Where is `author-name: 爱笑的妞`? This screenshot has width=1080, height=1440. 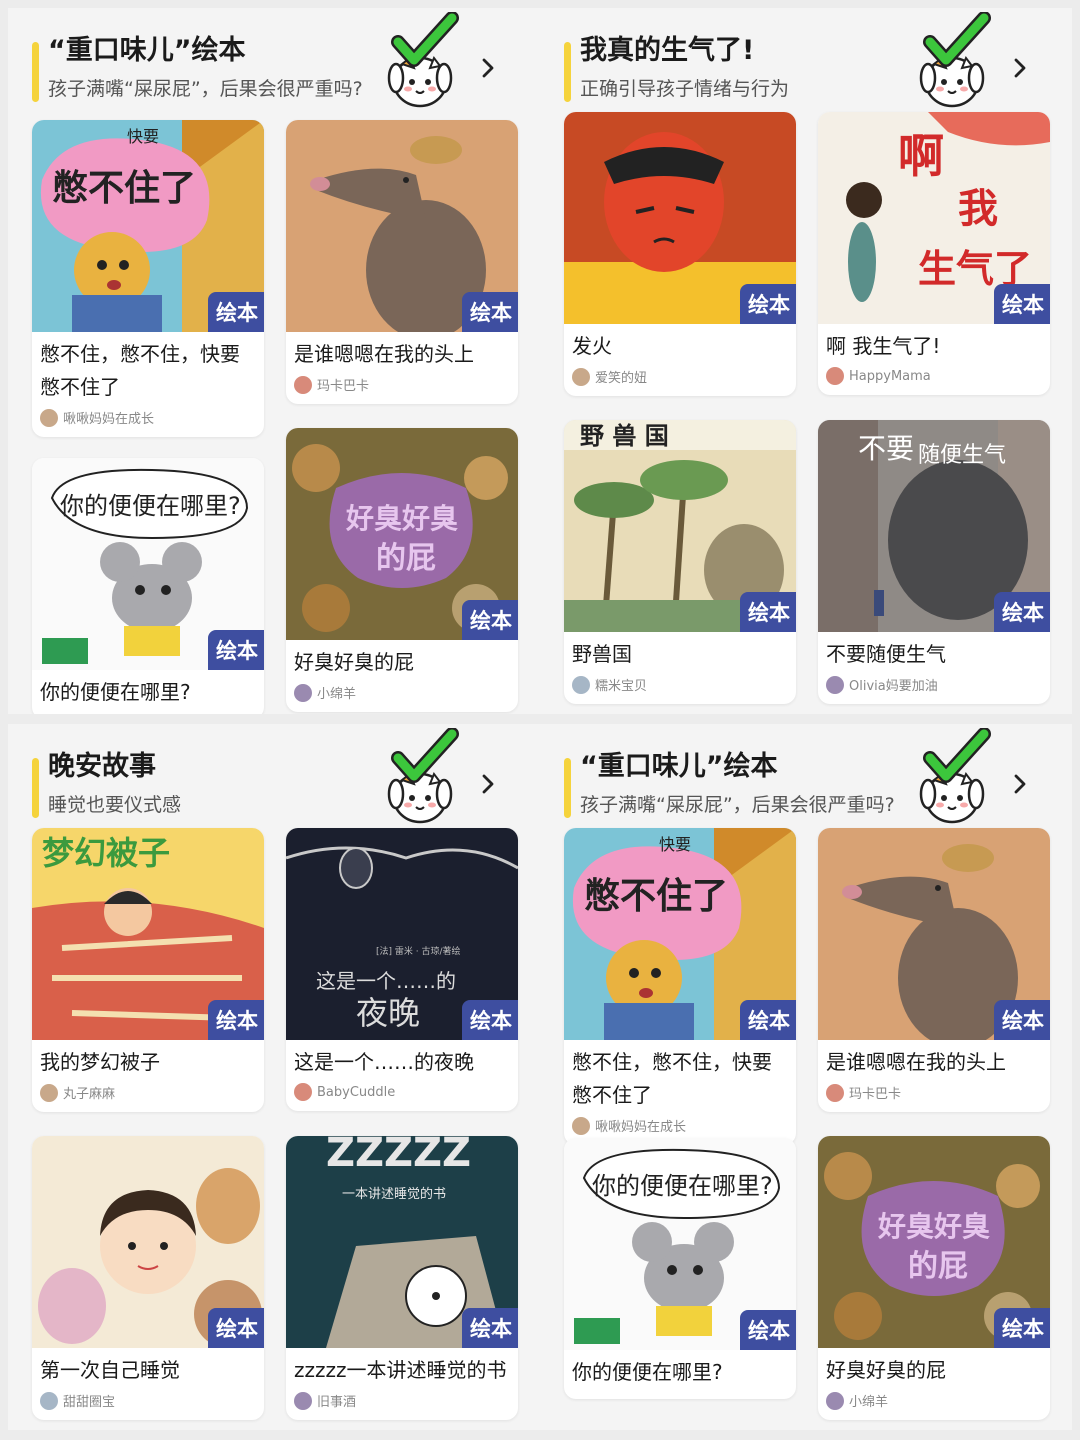 author-name: 爱笑的妞 is located at coordinates (621, 378).